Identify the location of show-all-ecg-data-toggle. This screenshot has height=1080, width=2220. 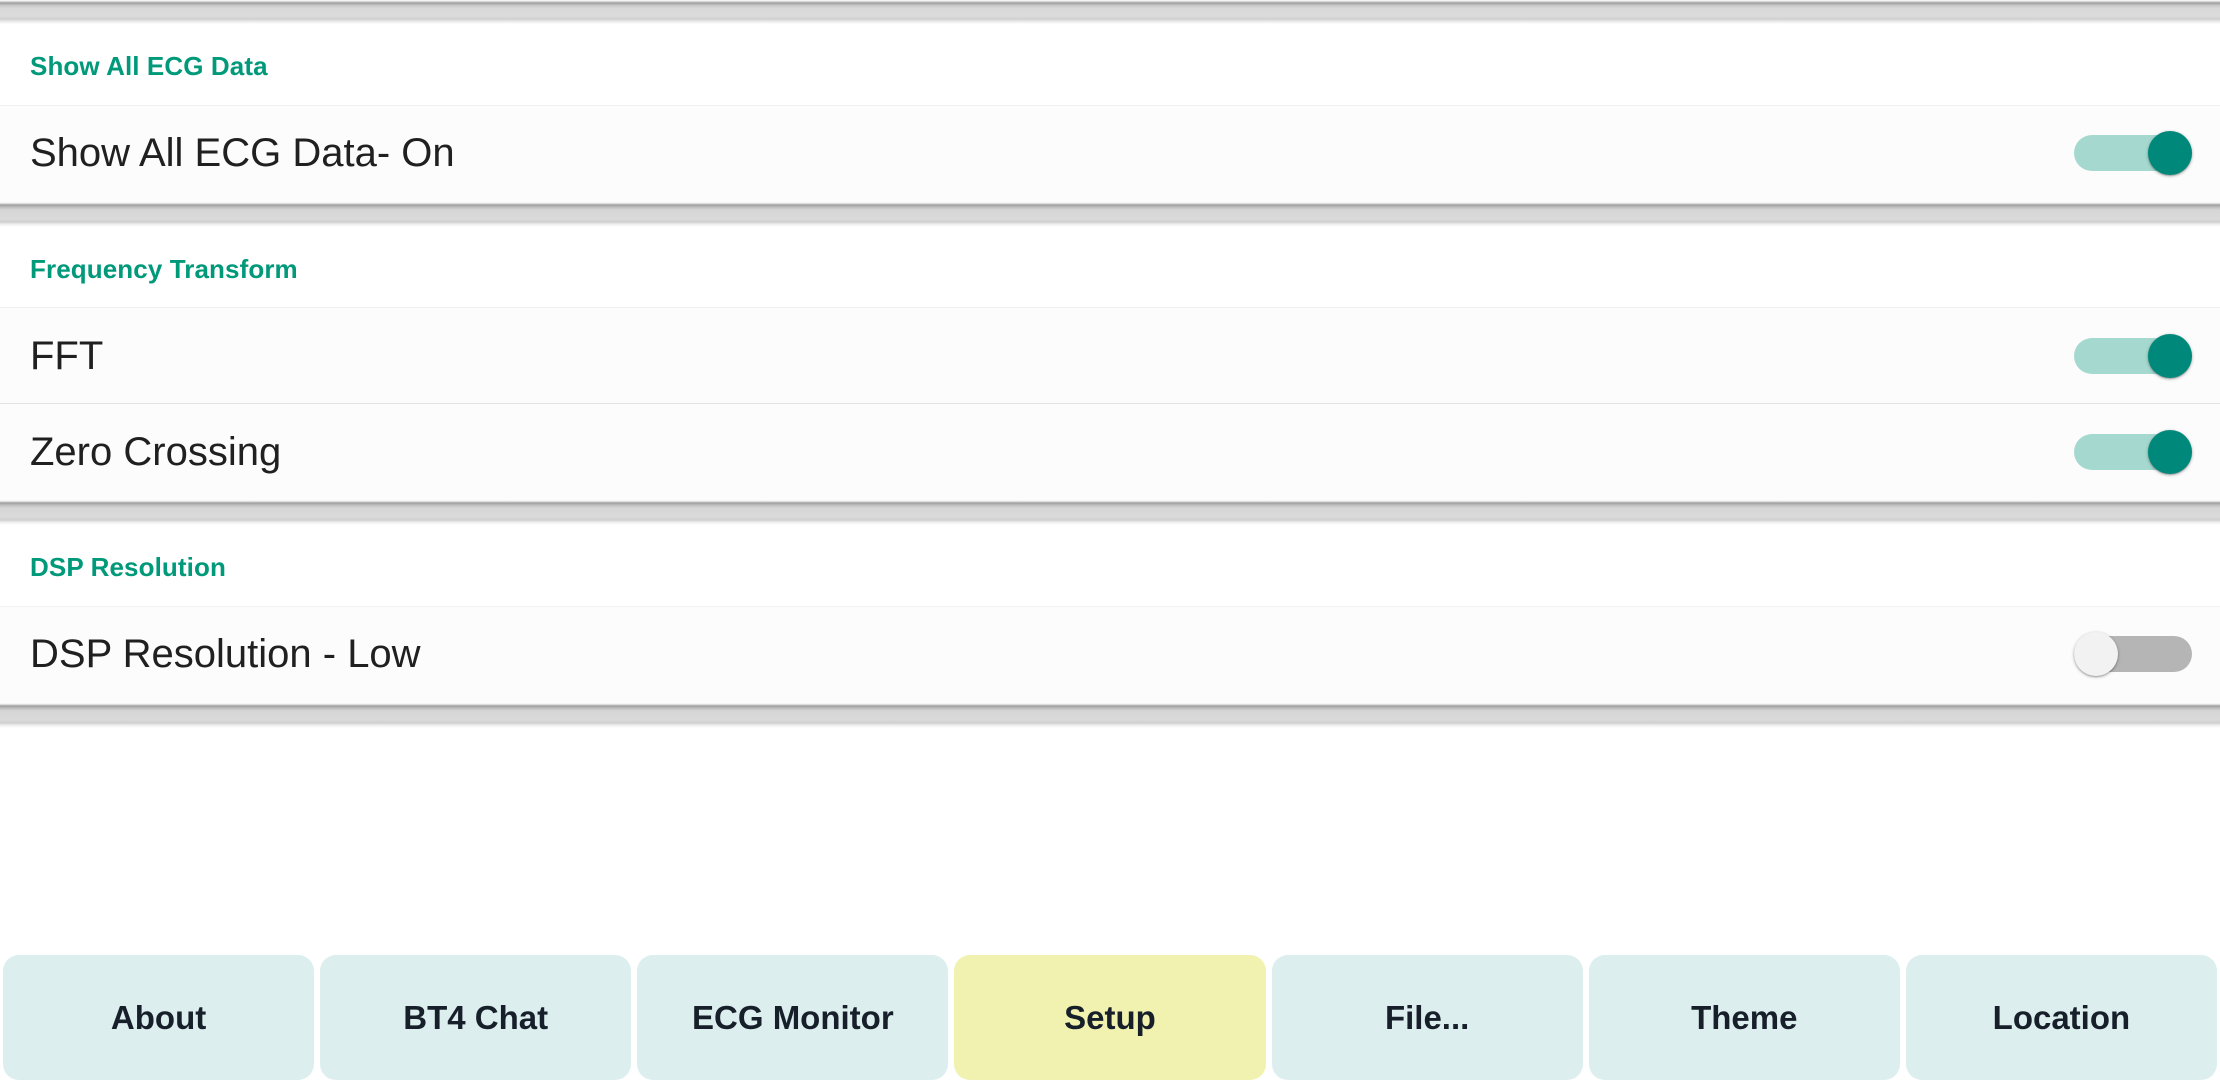
(2133, 153).